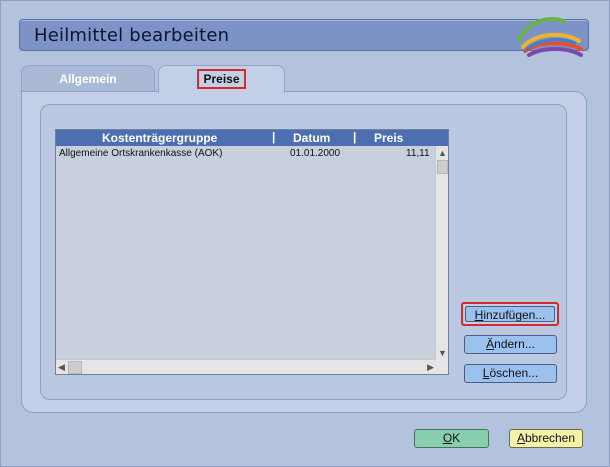  I want to click on scroll-up-icon: ▲, so click(442, 153).